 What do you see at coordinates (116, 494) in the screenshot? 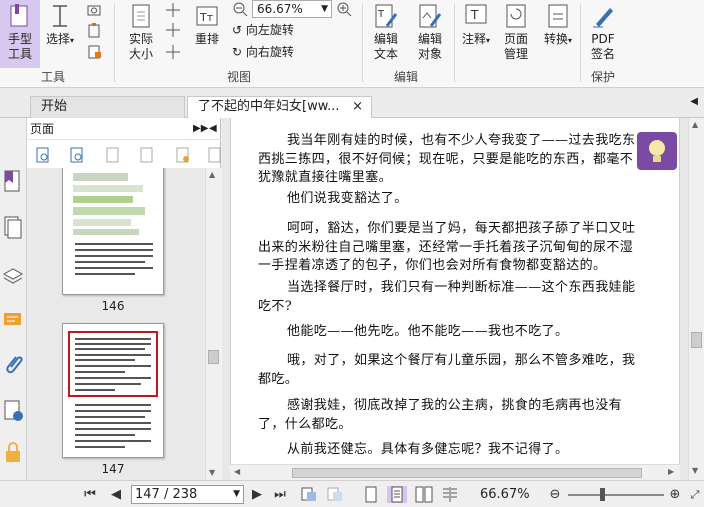
I see `prev-page-icon: ◀` at bounding box center [116, 494].